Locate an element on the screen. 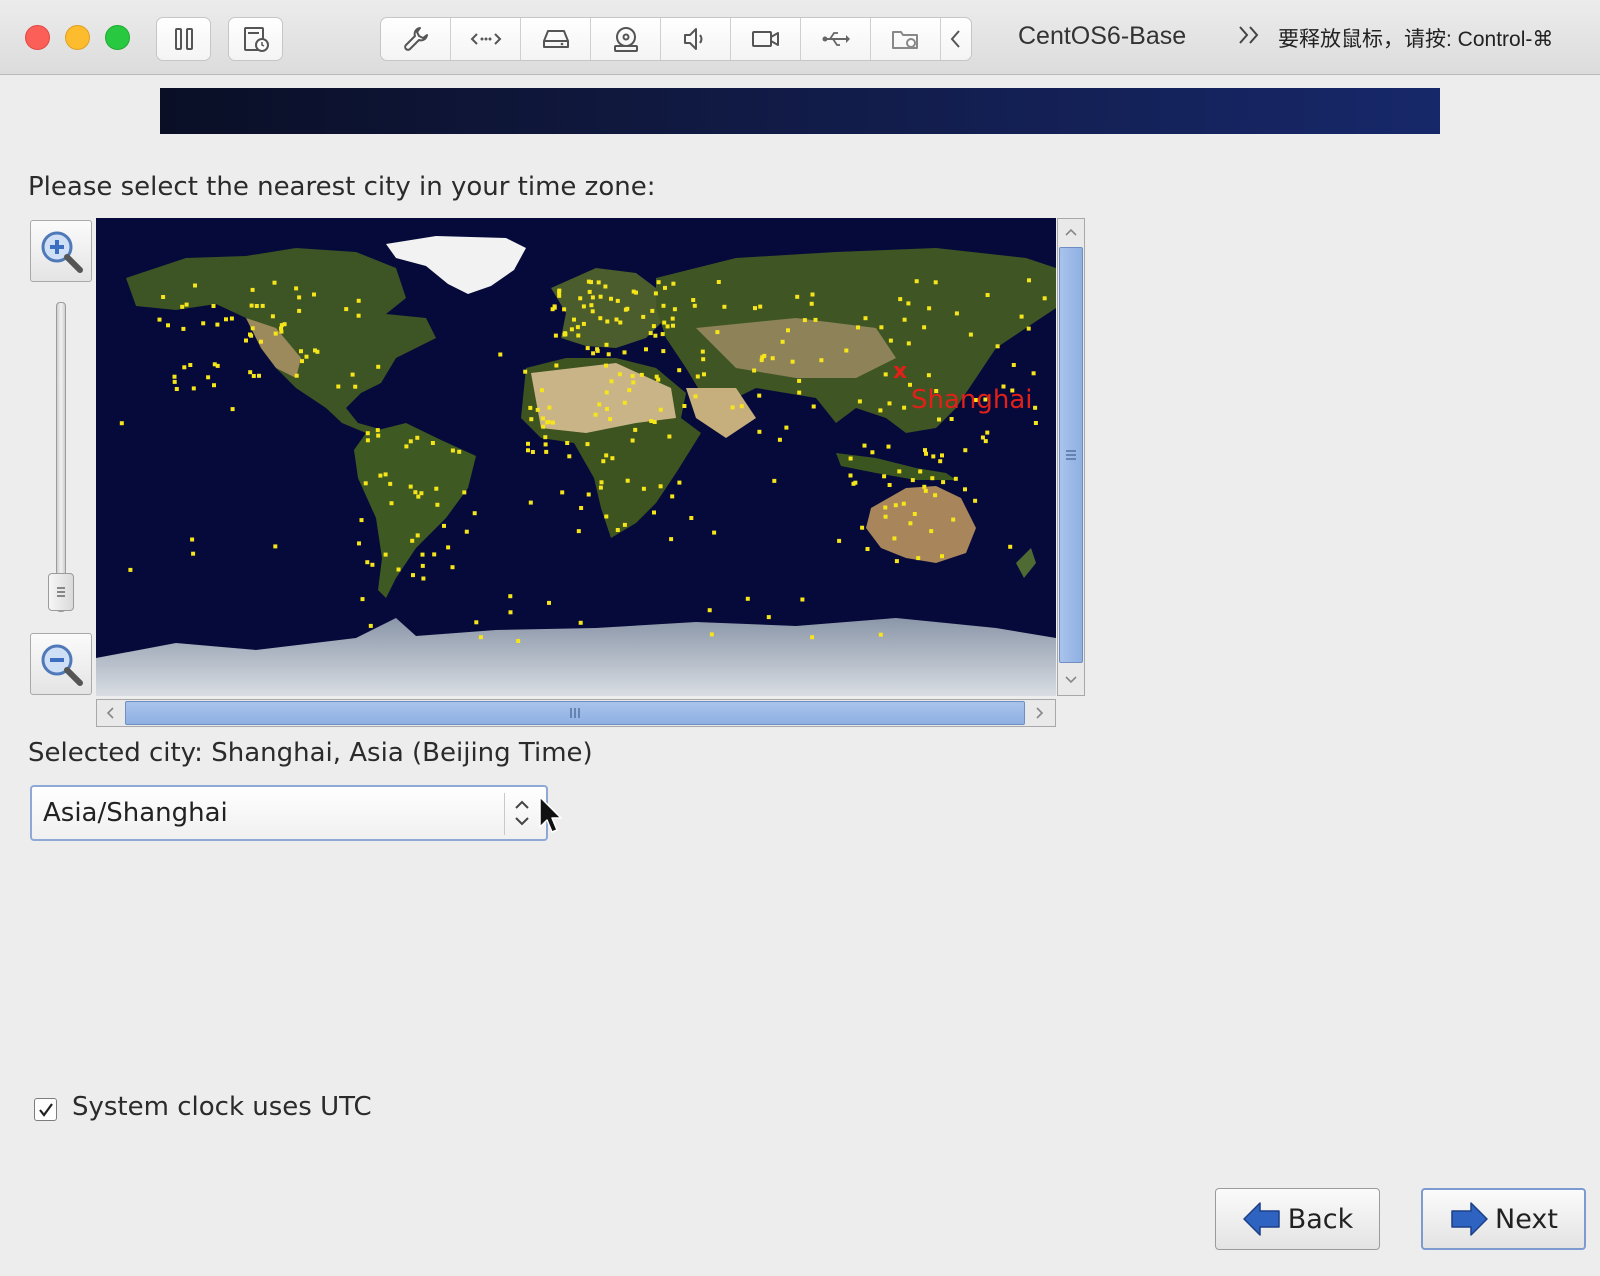 This screenshot has width=1600, height=1276. shanghai-marker: x is located at coordinates (900, 371).